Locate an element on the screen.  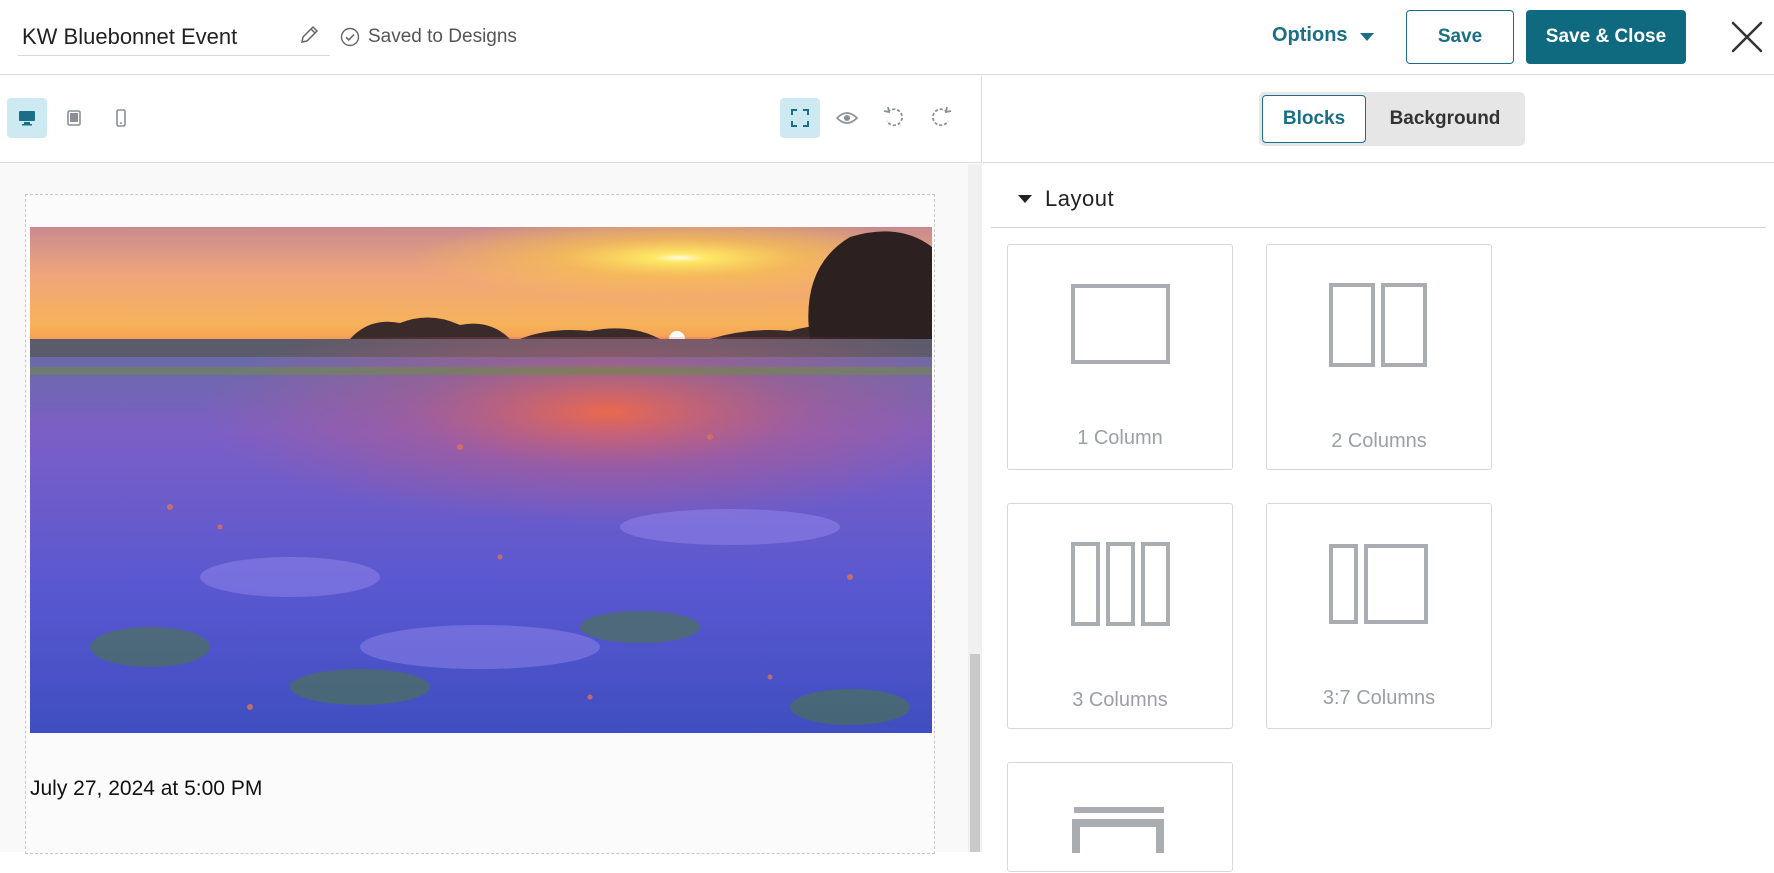
layout-label: 3:7 Columns is located at coordinates (1379, 698).